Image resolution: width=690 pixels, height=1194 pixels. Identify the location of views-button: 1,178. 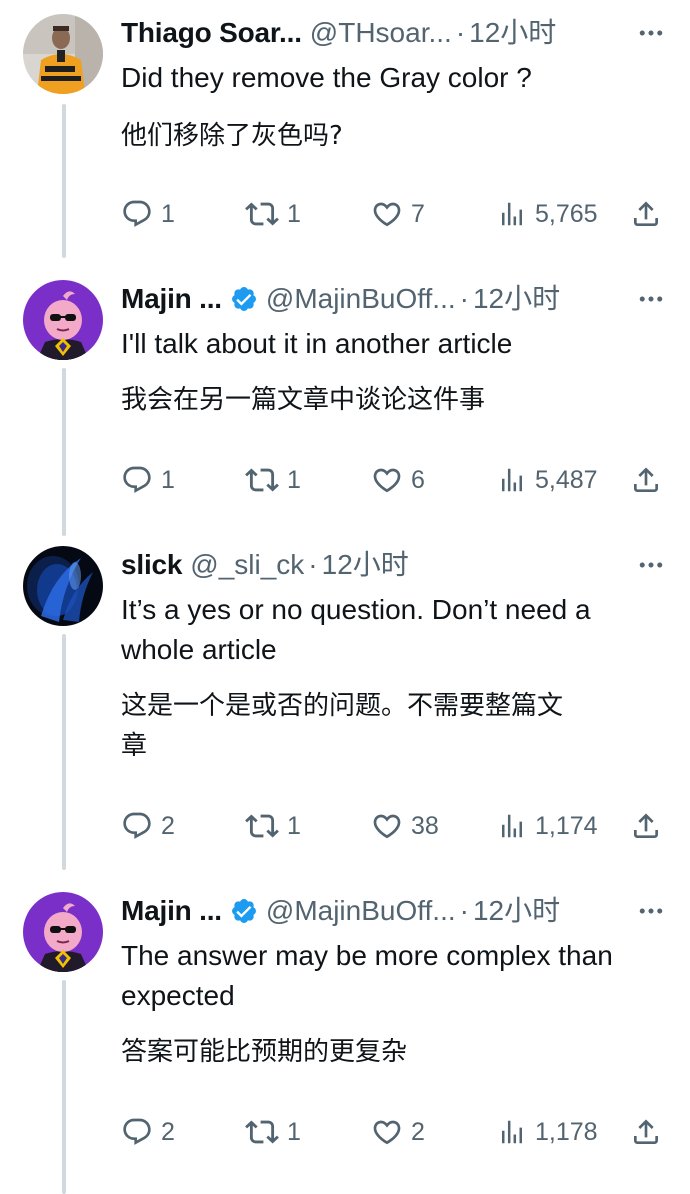
(547, 1132).